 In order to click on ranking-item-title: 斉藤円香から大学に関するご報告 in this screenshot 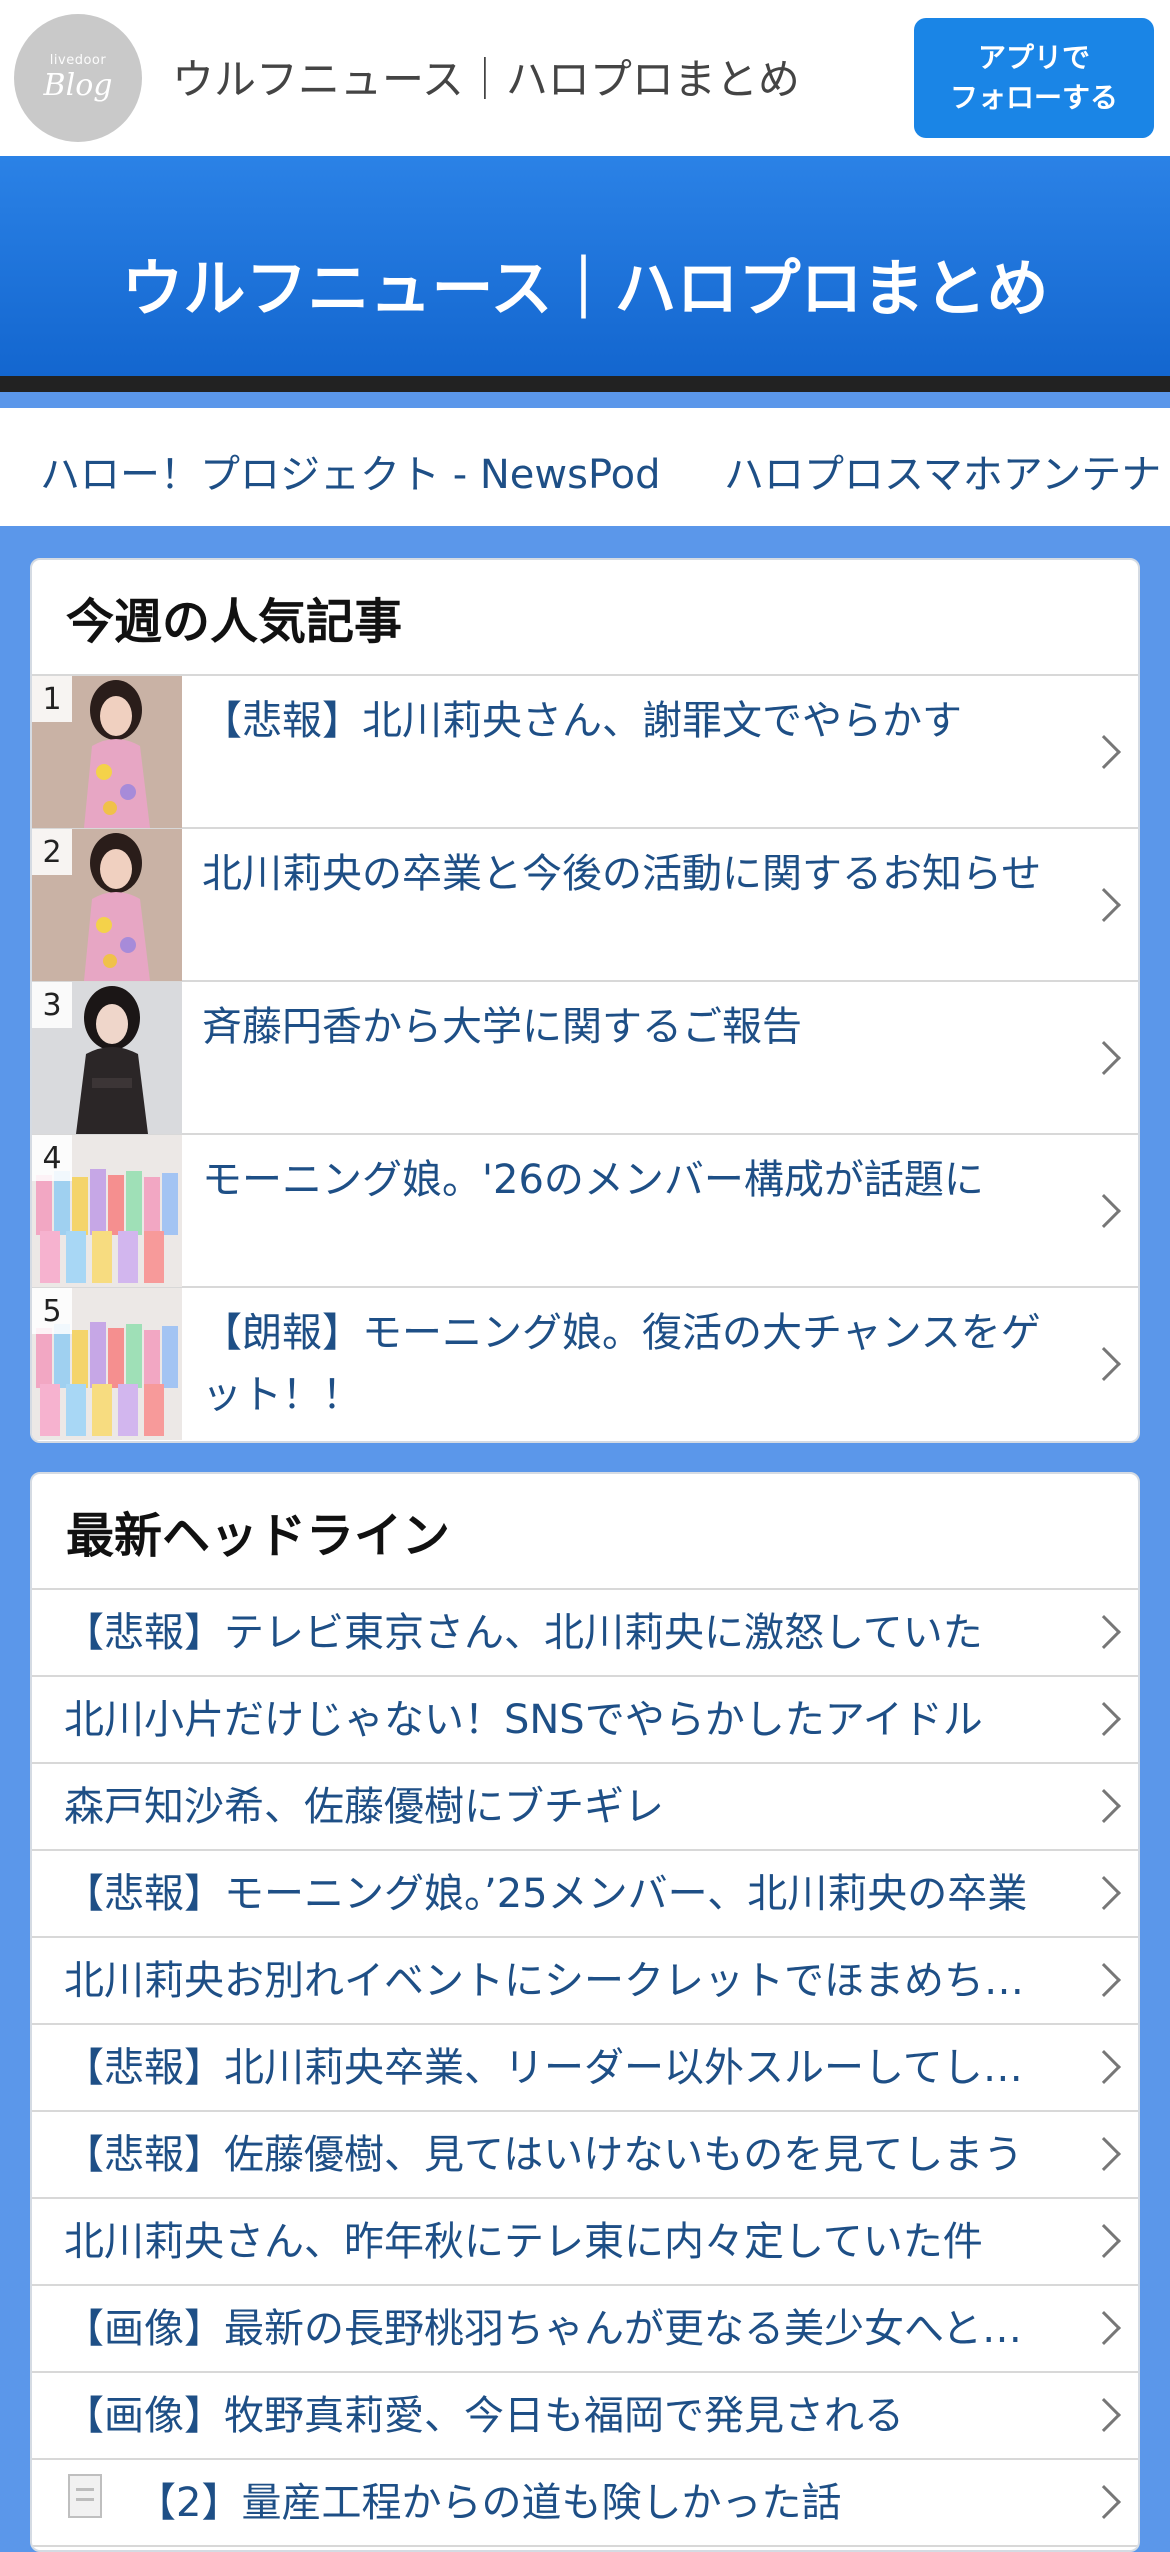, I will do `click(635, 1027)`.